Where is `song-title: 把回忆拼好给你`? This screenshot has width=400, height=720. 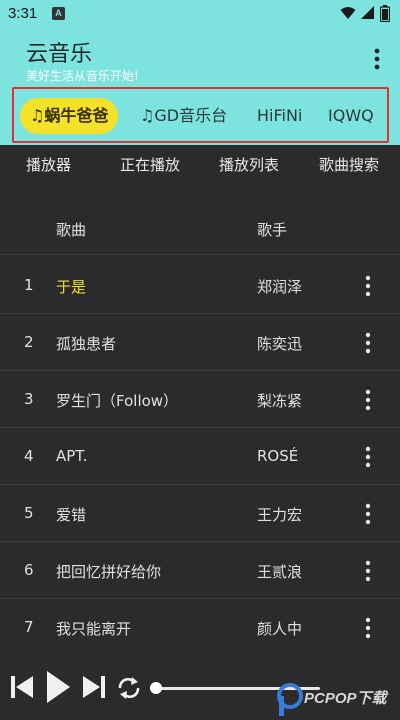 song-title: 把回忆拼好给你 is located at coordinates (109, 572).